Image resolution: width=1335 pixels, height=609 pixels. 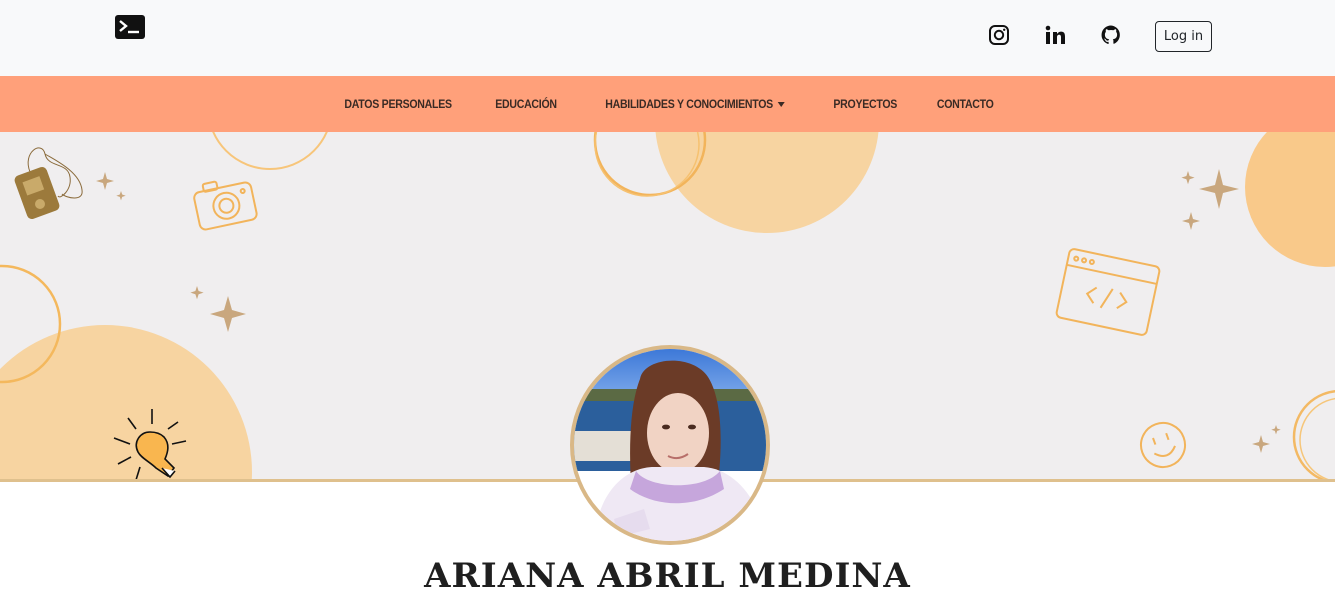 I want to click on camera-icon, so click(x=225, y=205).